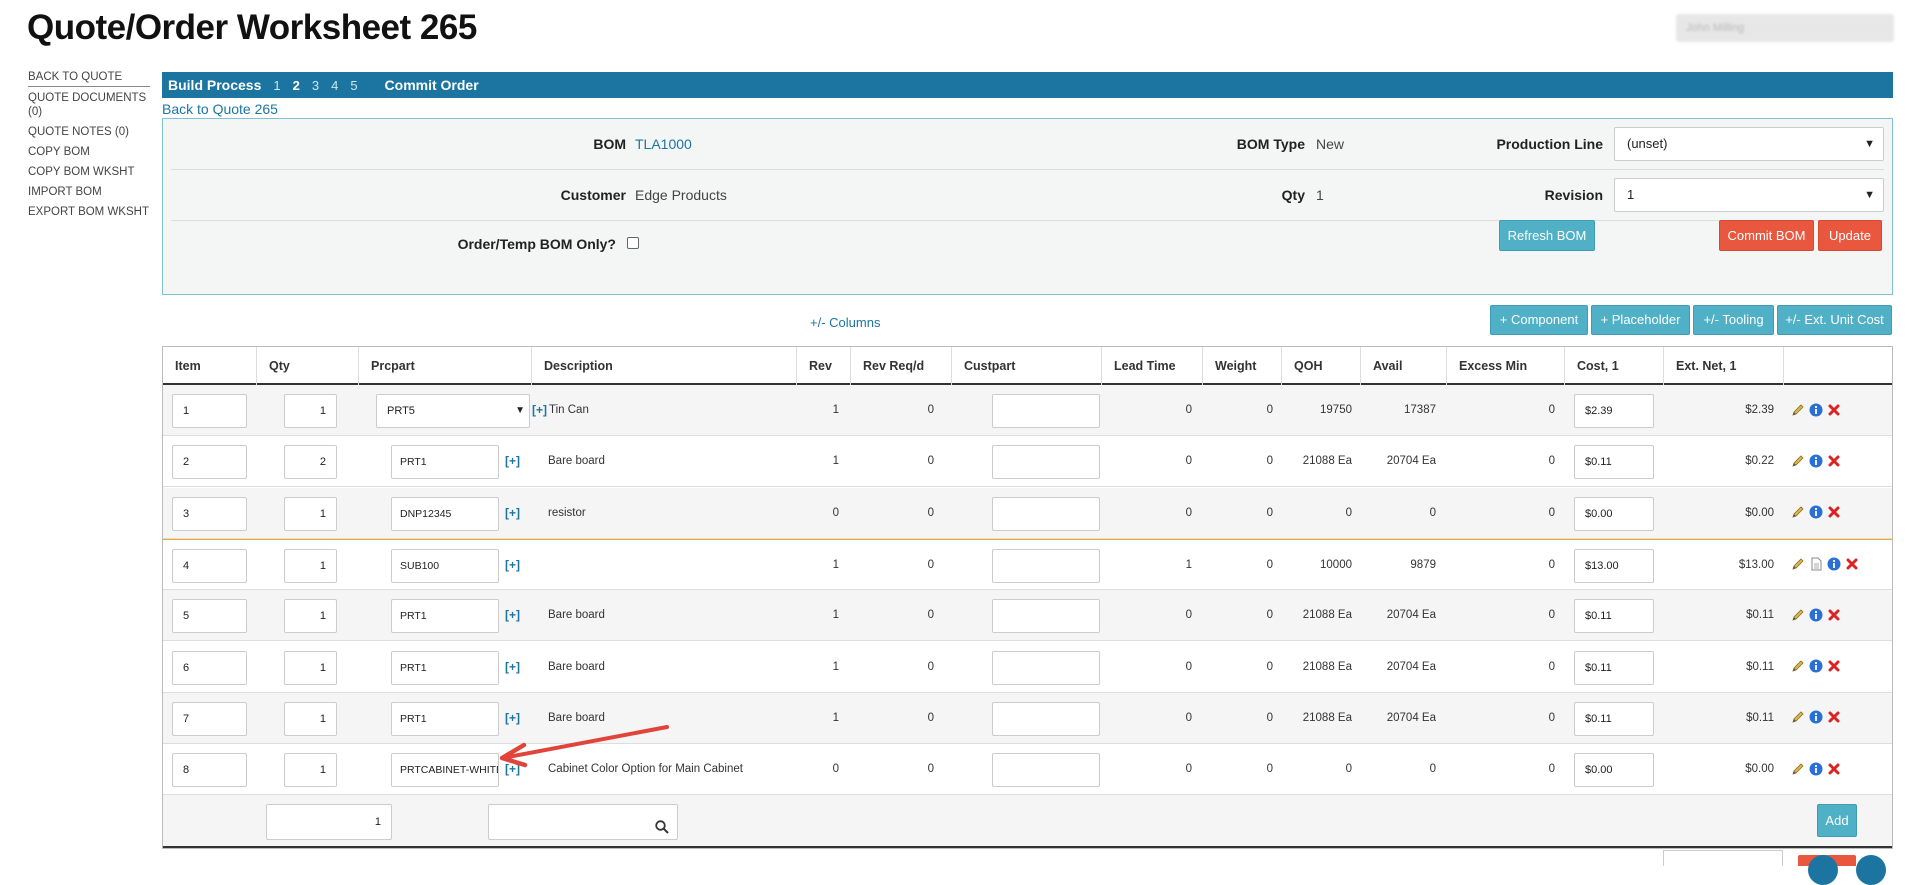 The height and width of the screenshot is (885, 1920). Describe the element at coordinates (453, 411) in the screenshot. I see `prcpart-select: PRT5 ▼` at that location.